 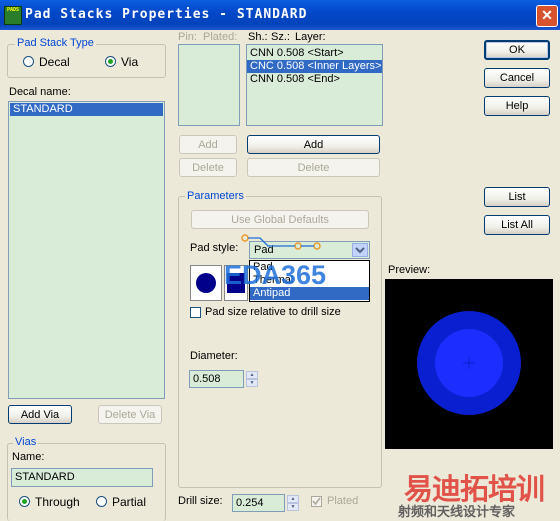 I want to click on add-pin-button: Add, so click(x=208, y=144).